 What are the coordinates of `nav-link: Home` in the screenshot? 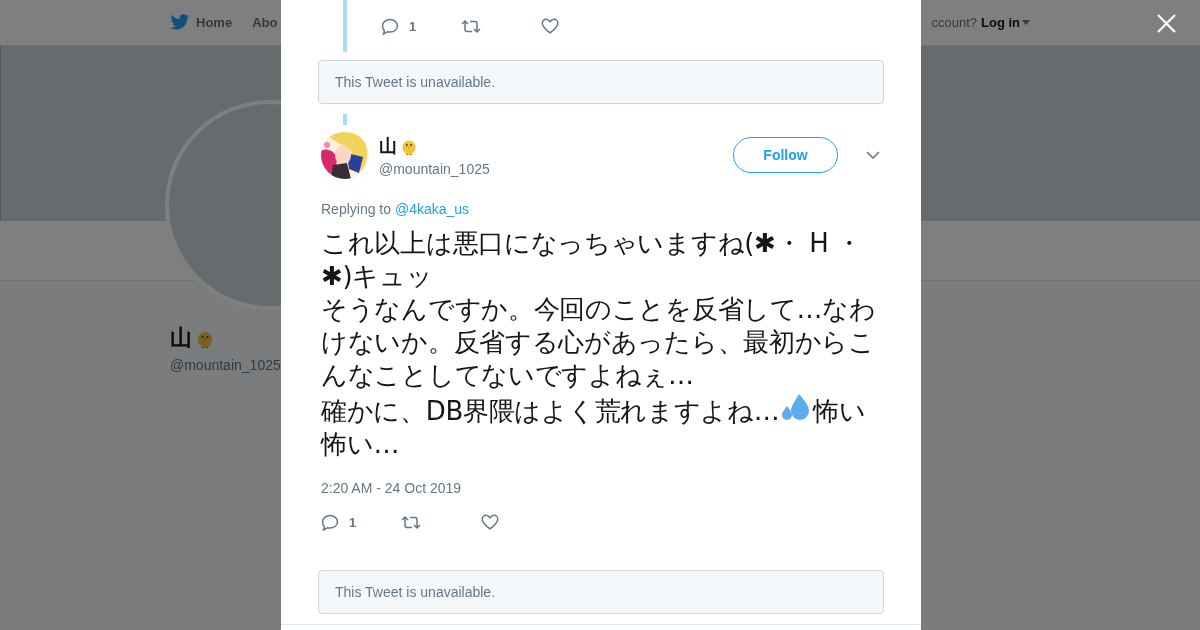 It's located at (214, 22).